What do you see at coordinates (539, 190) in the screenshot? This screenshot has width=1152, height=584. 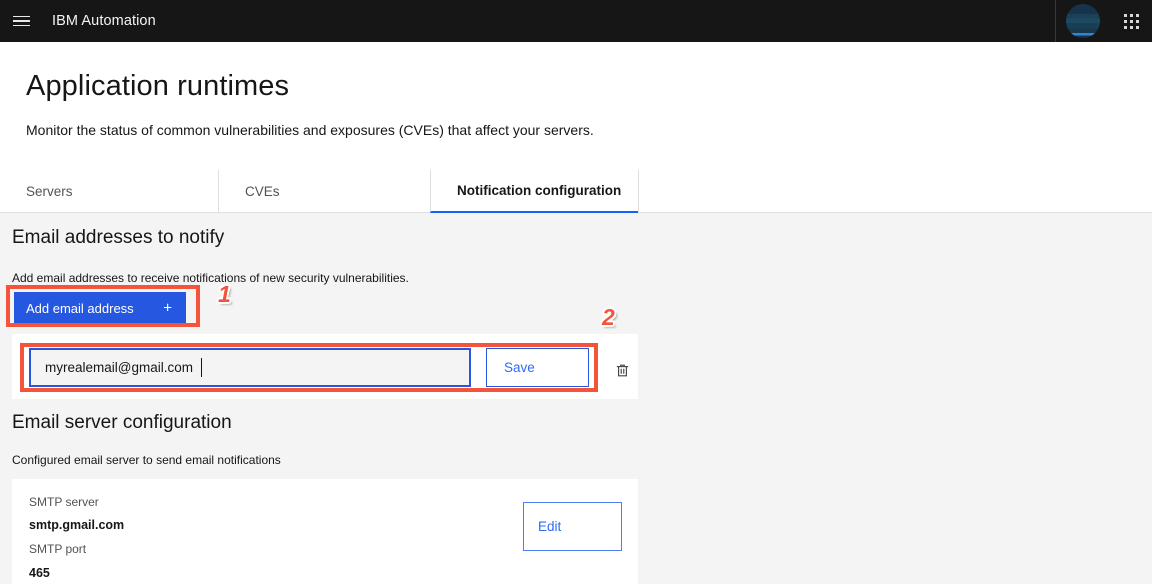 I see `tab-notification-configuration-label: Notification configuration` at bounding box center [539, 190].